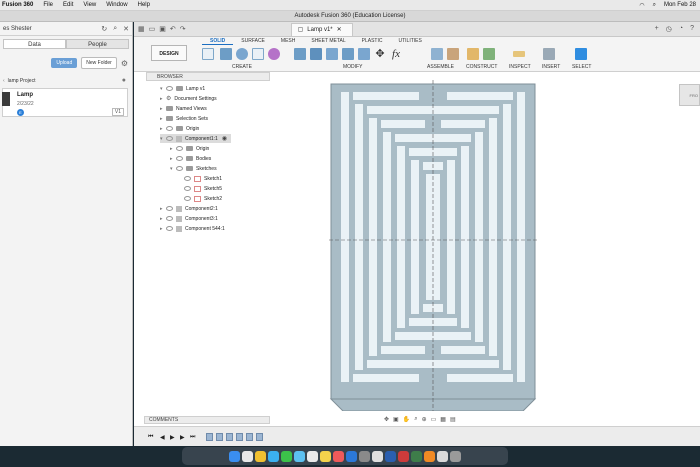 The image size is (700, 467). Describe the element at coordinates (242, 67) in the screenshot. I see `create-menu: CREATE` at that location.